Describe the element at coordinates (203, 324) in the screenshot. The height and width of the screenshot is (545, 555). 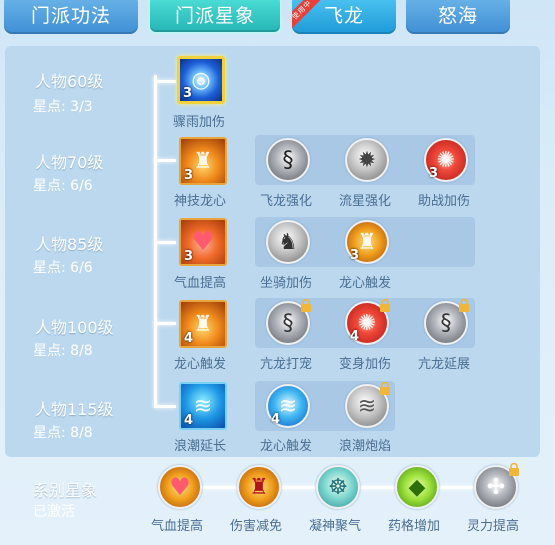
I see `fire-warrior-icon: ♜ 4` at that location.